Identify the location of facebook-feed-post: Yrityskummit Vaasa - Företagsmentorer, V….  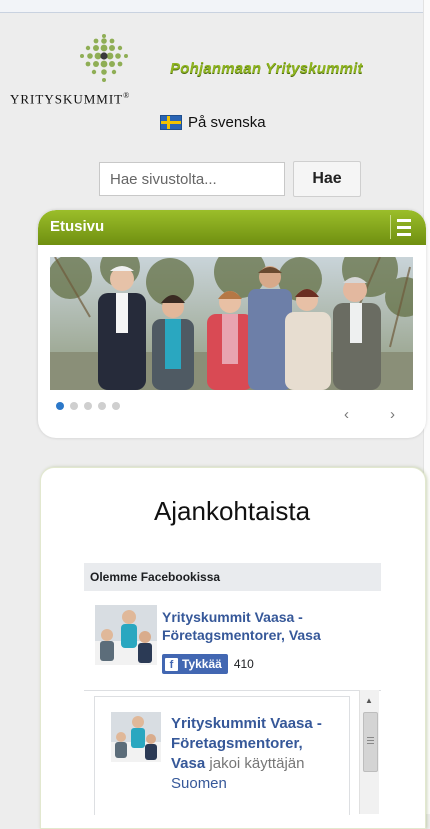
(222, 755).